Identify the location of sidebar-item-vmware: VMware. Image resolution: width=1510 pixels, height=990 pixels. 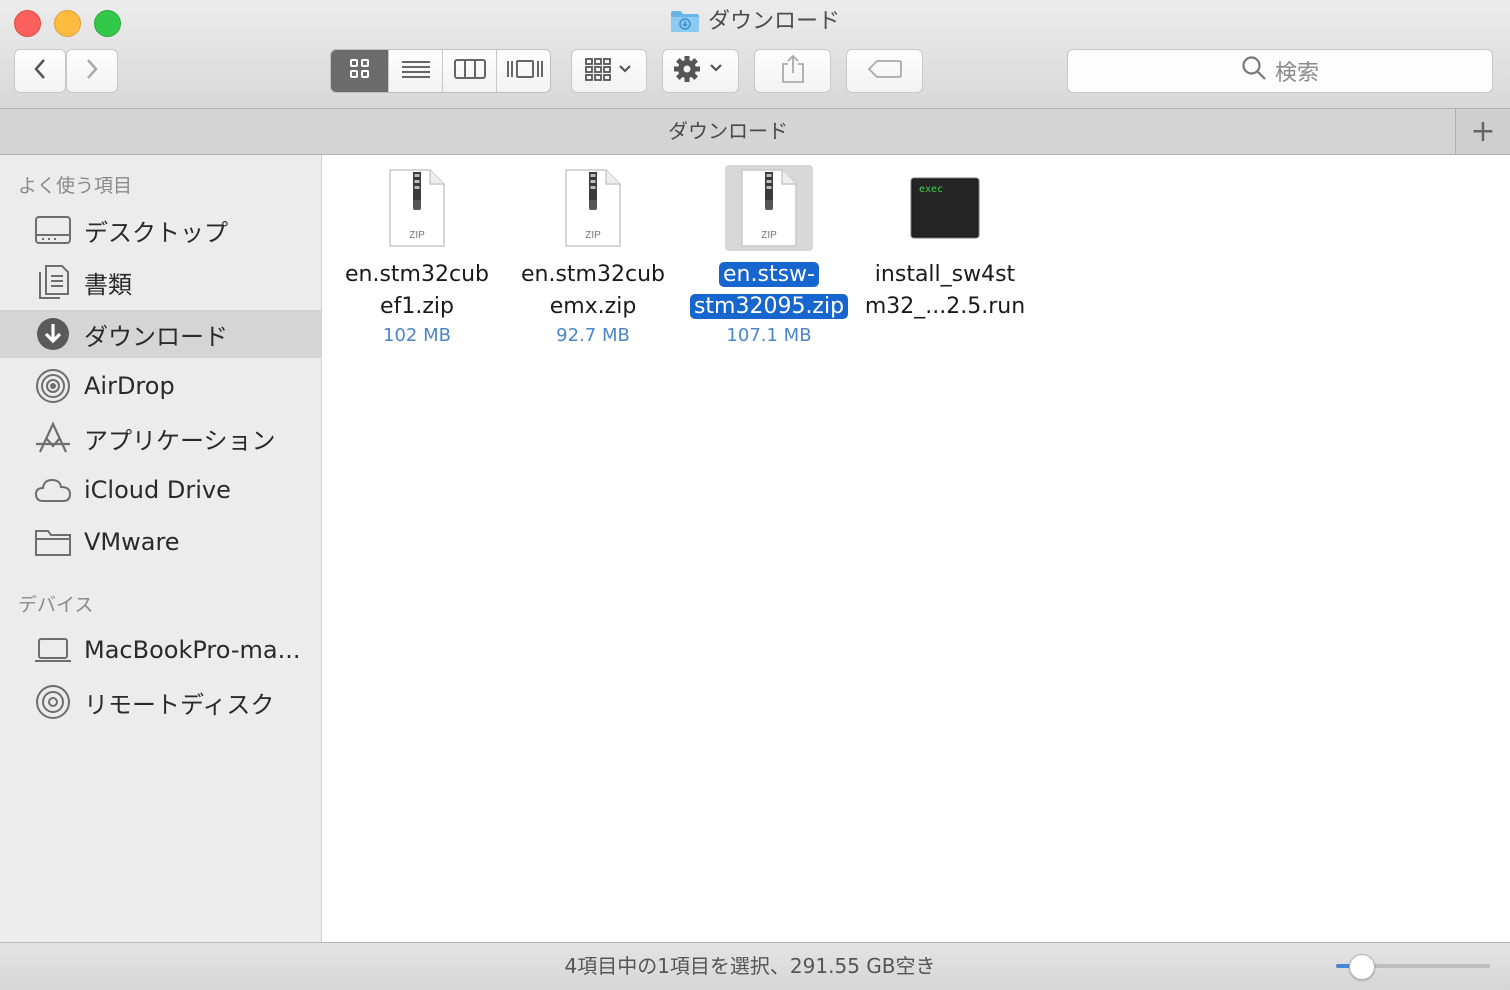
(160, 542).